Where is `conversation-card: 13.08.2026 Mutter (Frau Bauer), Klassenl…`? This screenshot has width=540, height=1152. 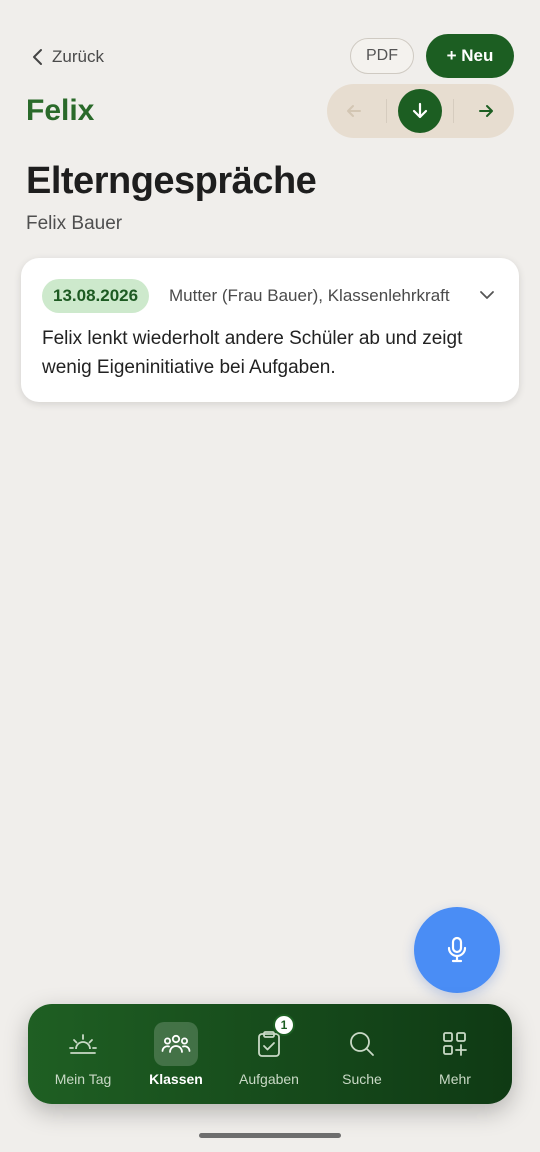
conversation-card: 13.08.2026 Mutter (Frau Bauer), Klassenl… is located at coordinates (270, 330).